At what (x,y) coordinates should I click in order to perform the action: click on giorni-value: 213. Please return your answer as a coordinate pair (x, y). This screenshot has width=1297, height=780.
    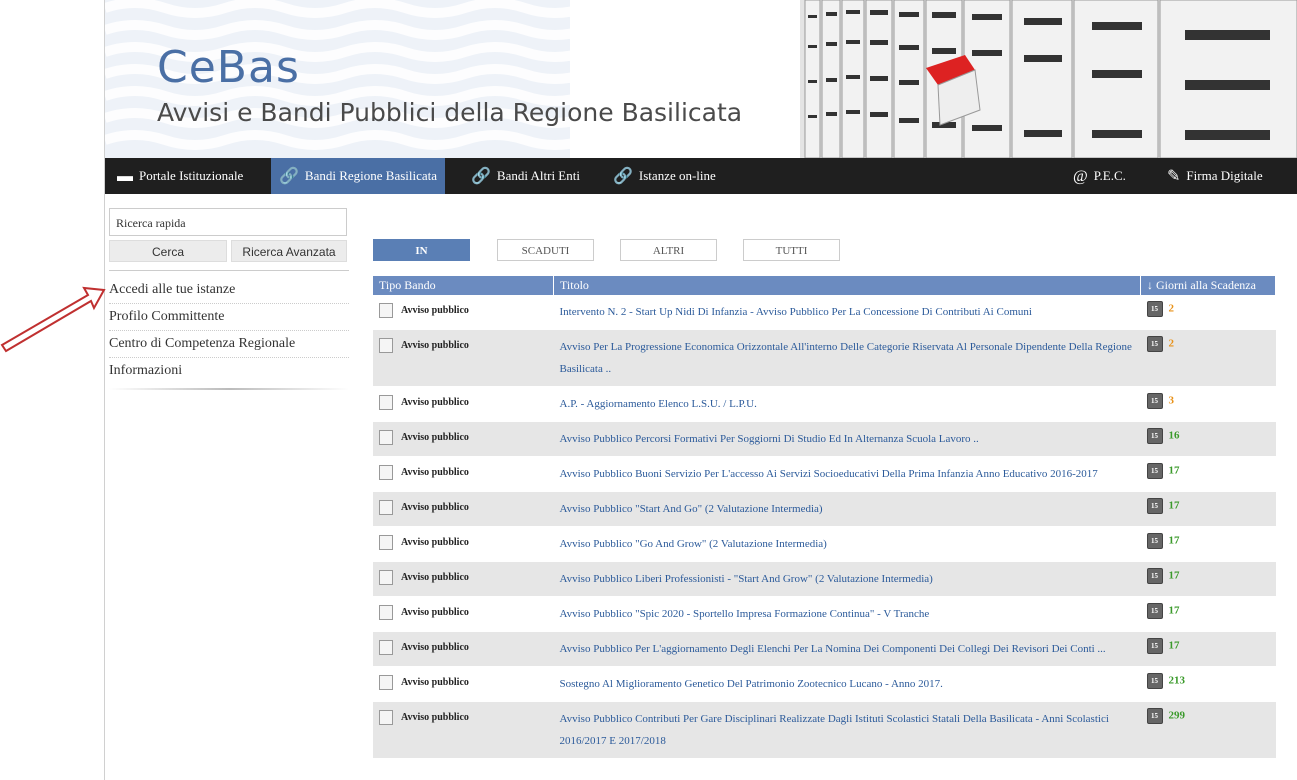
    Looking at the image, I should click on (1177, 680).